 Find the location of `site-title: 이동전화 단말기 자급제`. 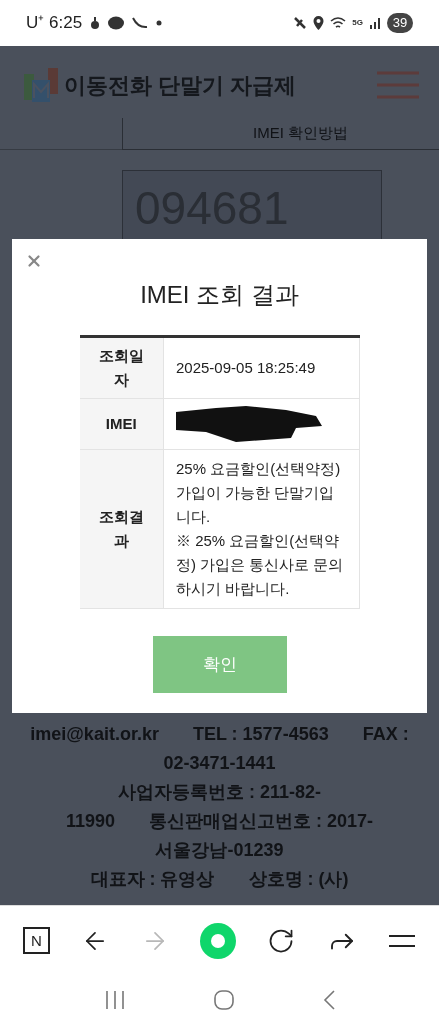

site-title: 이동전화 단말기 자급제 is located at coordinates (180, 85).